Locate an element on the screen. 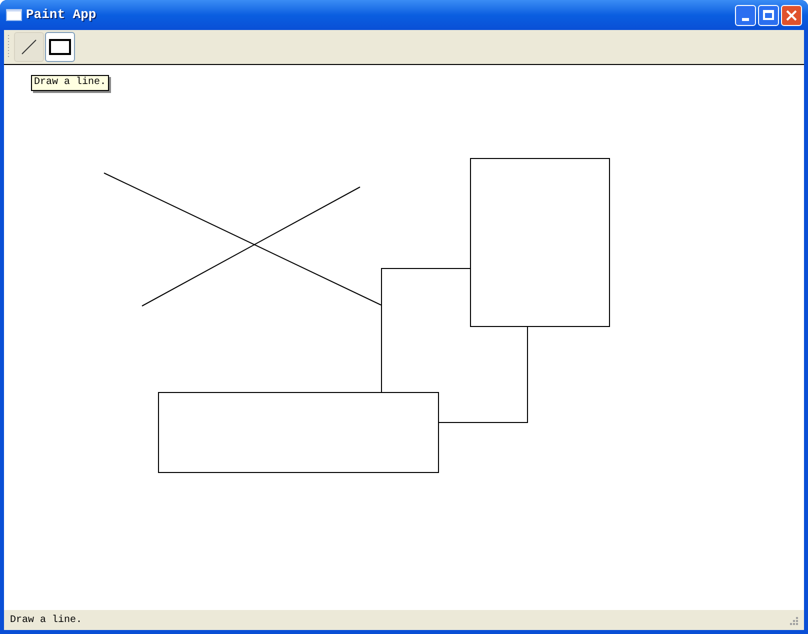 The image size is (808, 634). rectangle-tool-button is located at coordinates (60, 47).